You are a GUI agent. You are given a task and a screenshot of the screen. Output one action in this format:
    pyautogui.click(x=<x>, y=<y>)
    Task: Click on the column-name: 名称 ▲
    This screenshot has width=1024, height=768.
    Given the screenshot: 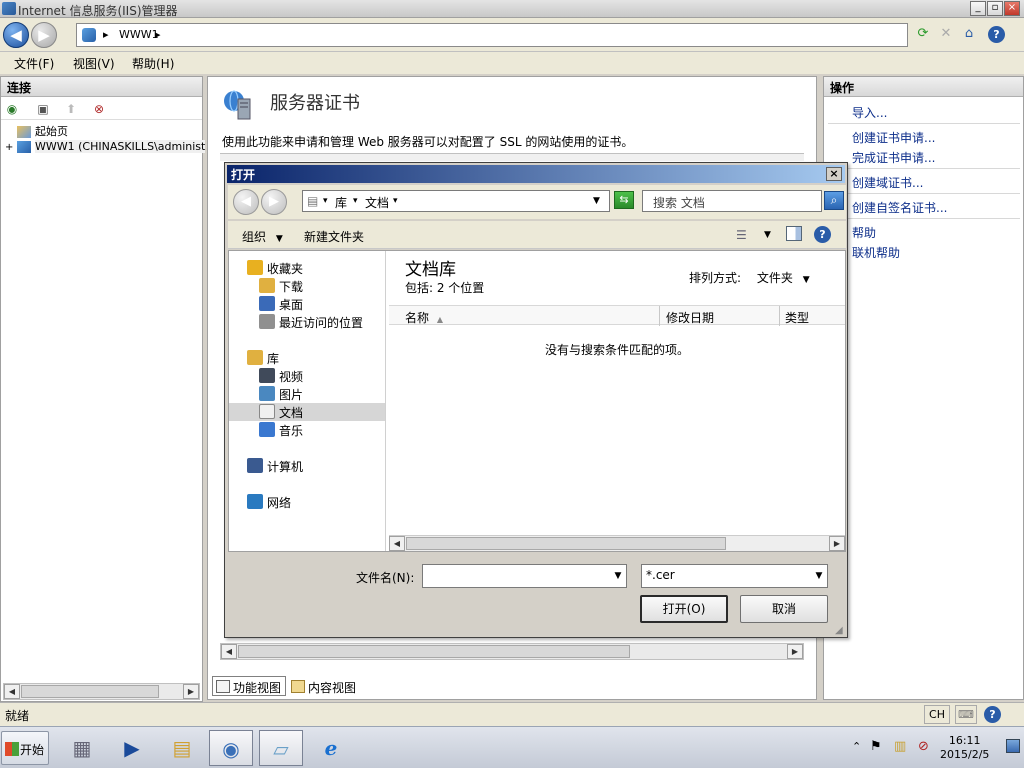 What is the action you would take?
    pyautogui.click(x=424, y=317)
    